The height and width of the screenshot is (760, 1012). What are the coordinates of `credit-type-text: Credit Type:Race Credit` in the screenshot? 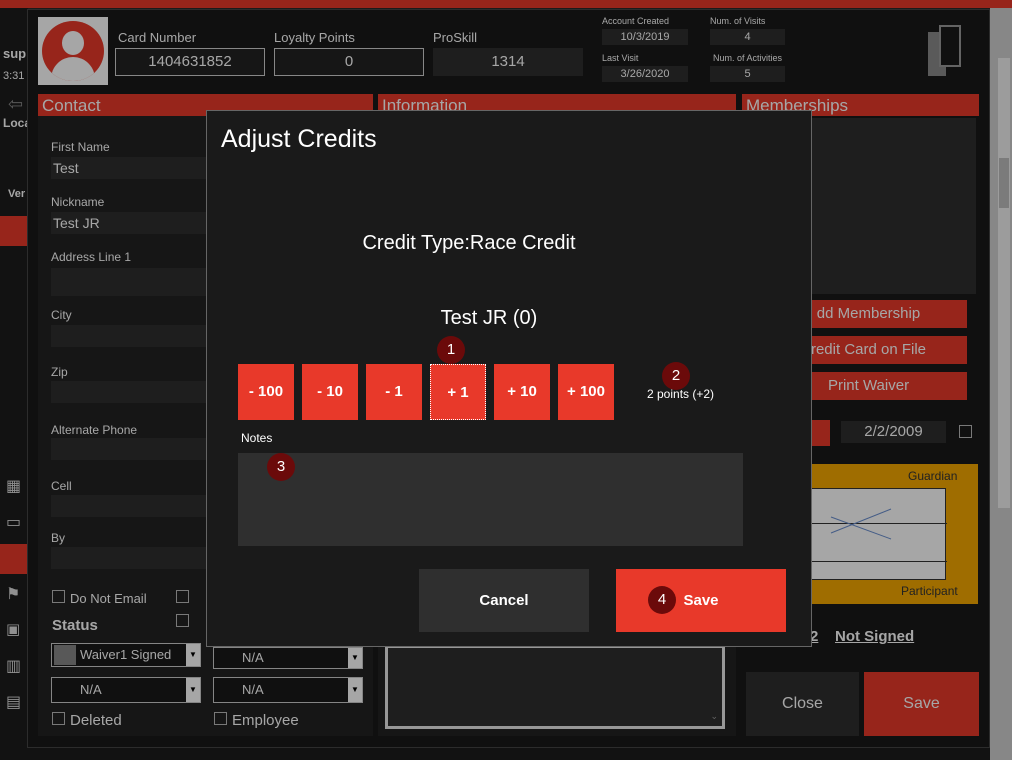 It's located at (469, 243).